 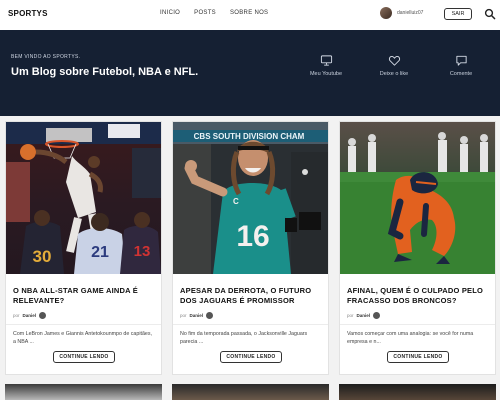 I want to click on jersey-number-13: 13, so click(x=142, y=251).